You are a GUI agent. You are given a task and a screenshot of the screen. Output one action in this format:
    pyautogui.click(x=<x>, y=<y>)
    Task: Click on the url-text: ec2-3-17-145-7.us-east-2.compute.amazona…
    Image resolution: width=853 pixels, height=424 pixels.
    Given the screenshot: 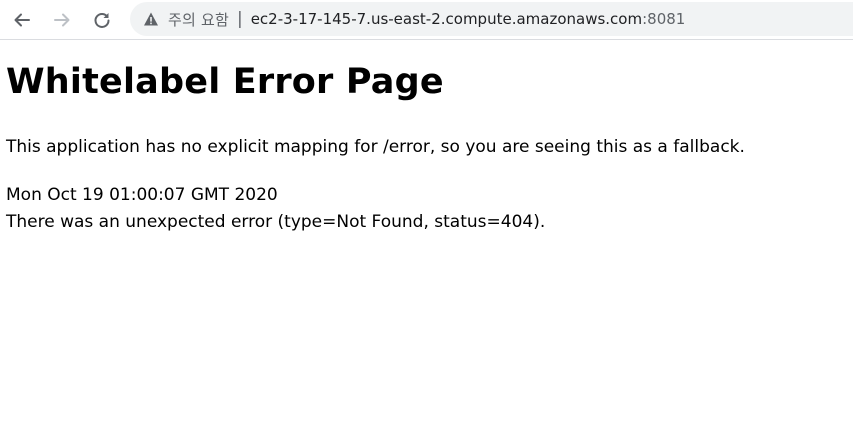 What is the action you would take?
    pyautogui.click(x=468, y=19)
    